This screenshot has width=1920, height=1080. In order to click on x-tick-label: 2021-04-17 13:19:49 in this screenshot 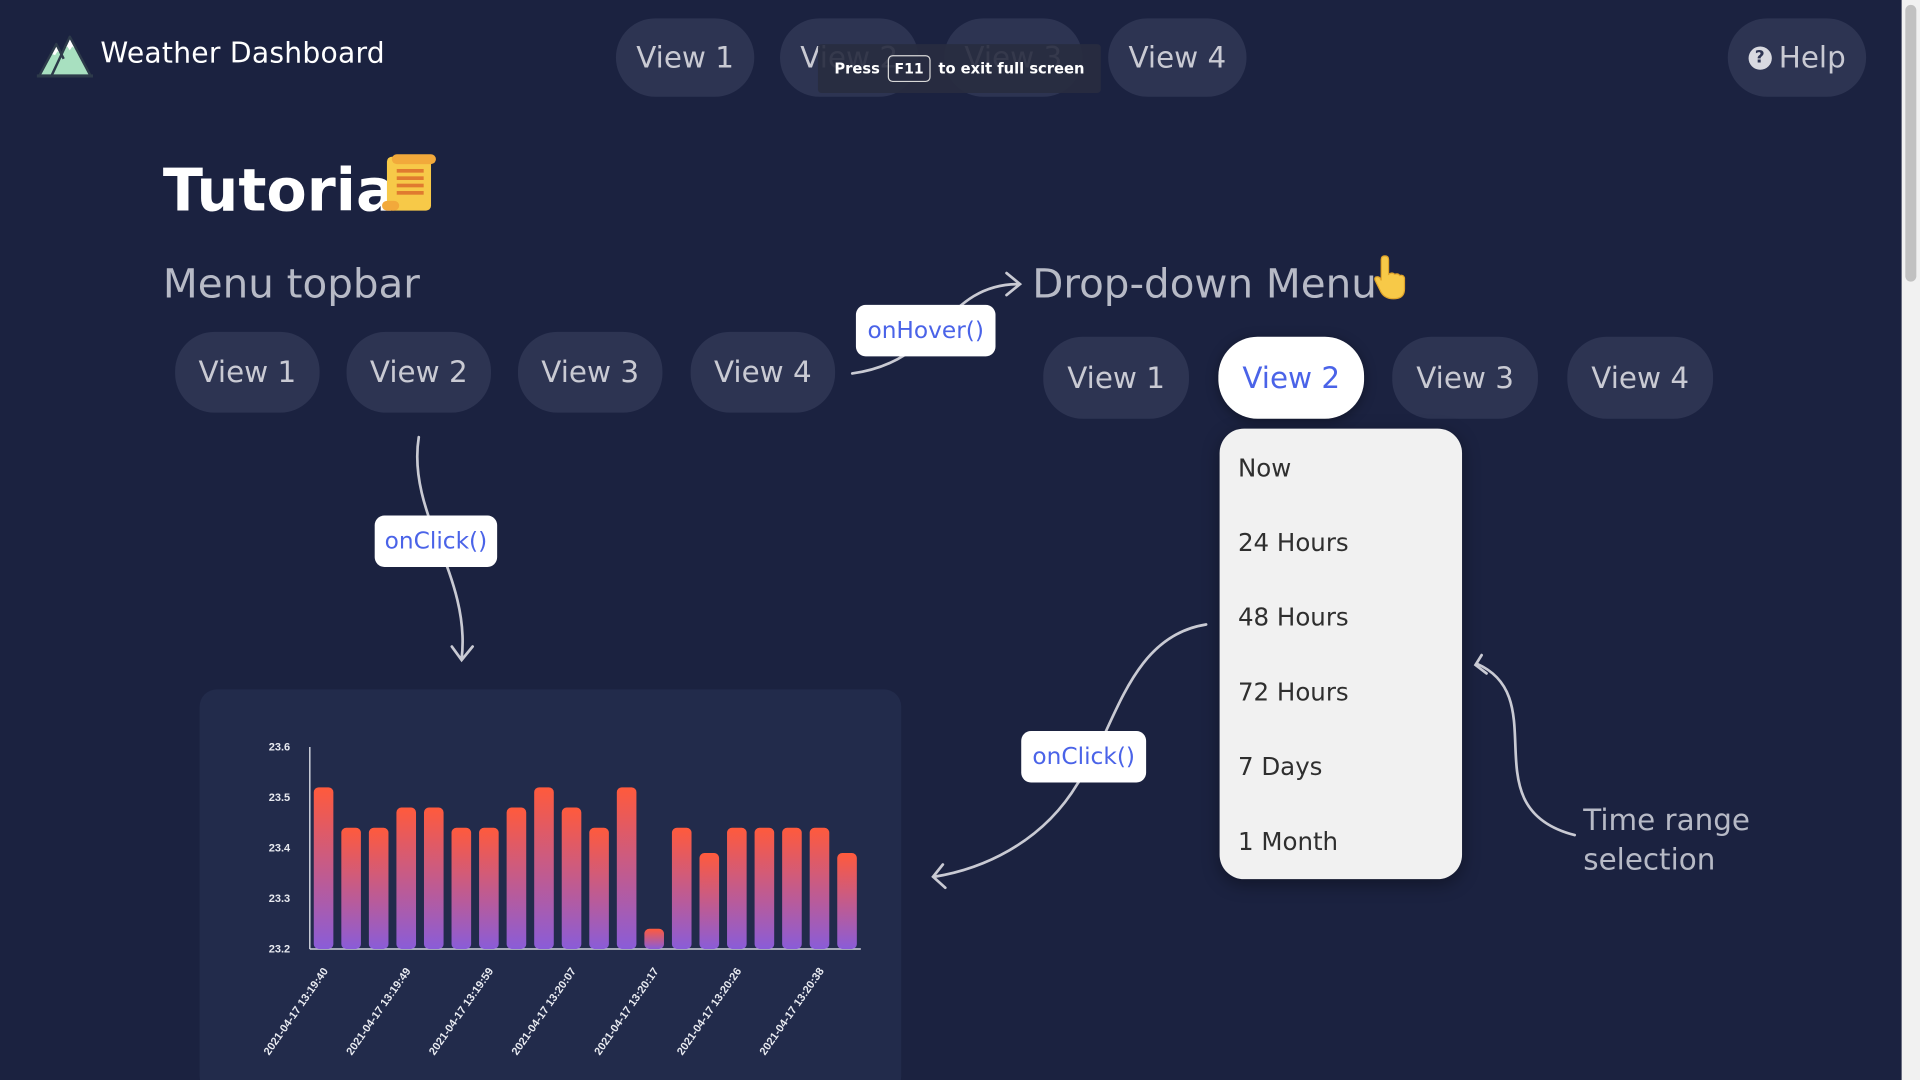, I will do `click(378, 1012)`.